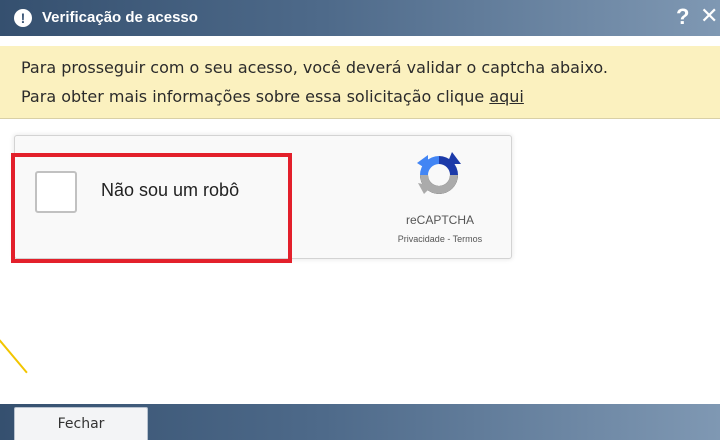 The width and height of the screenshot is (720, 440). Describe the element at coordinates (14, 349) in the screenshot. I see `decorative-line-left` at that location.